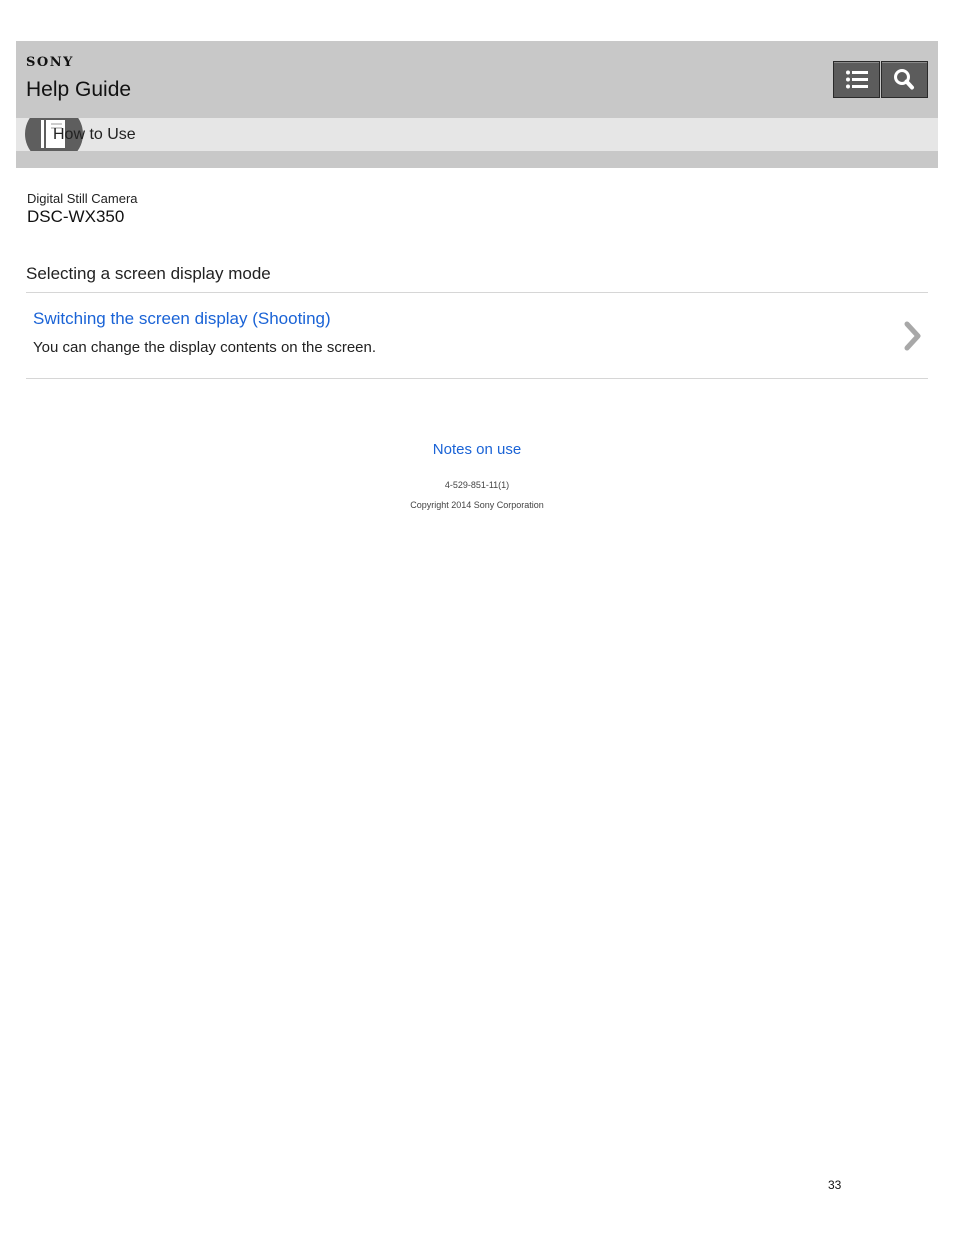 The image size is (954, 1235). Describe the element at coordinates (50, 62) in the screenshot. I see `brand-logo: SONY` at that location.